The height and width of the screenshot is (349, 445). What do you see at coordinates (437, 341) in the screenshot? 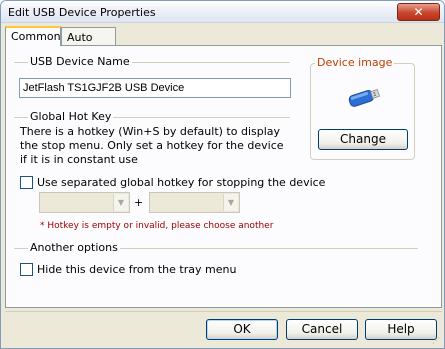
I see `resize-grip-icon: ⋰` at bounding box center [437, 341].